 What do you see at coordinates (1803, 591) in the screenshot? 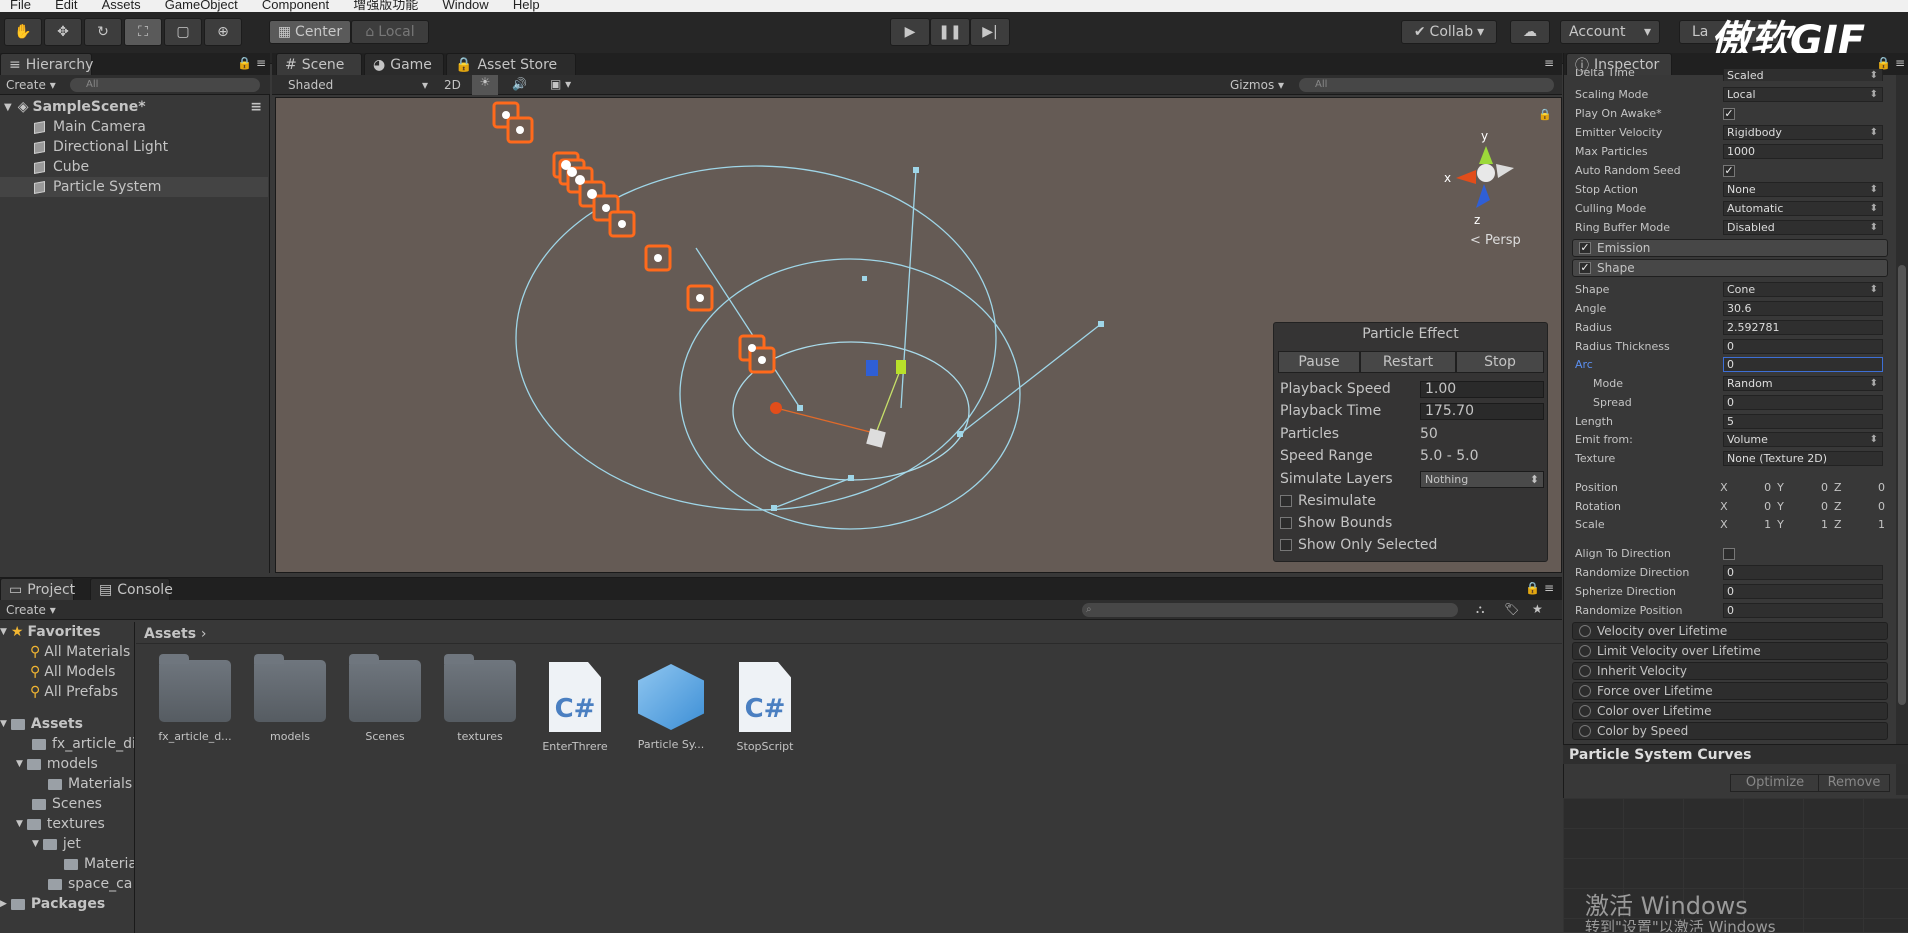
I see `spherize-direction-field: 0` at bounding box center [1803, 591].